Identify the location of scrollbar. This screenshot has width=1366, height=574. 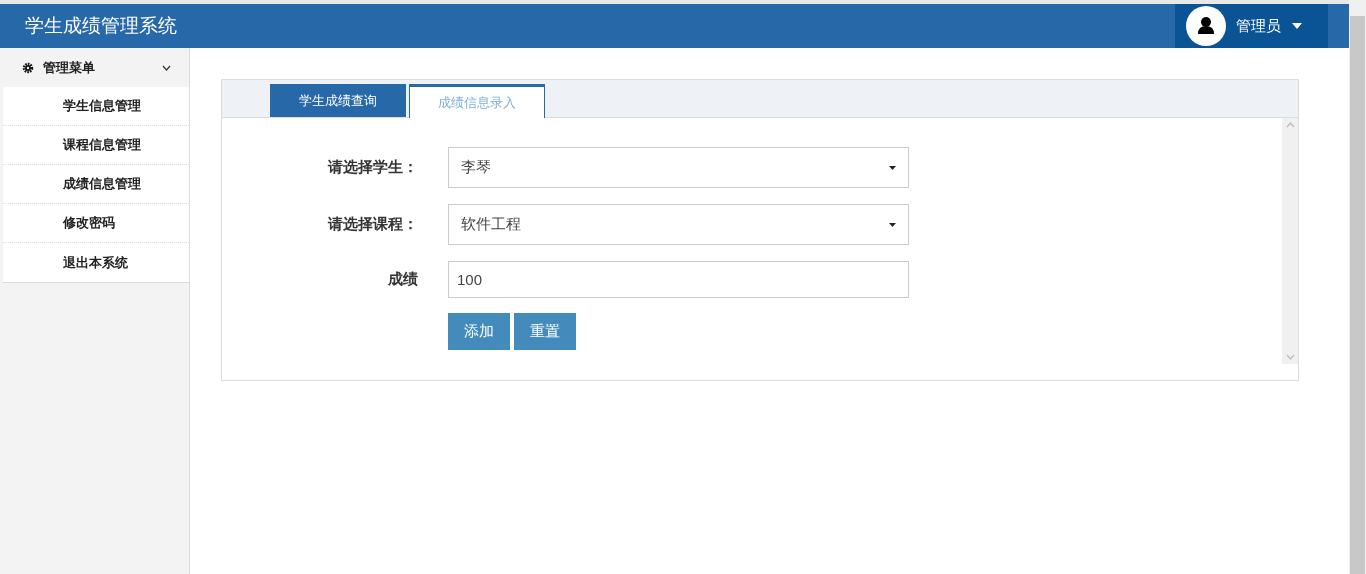
(1290, 241).